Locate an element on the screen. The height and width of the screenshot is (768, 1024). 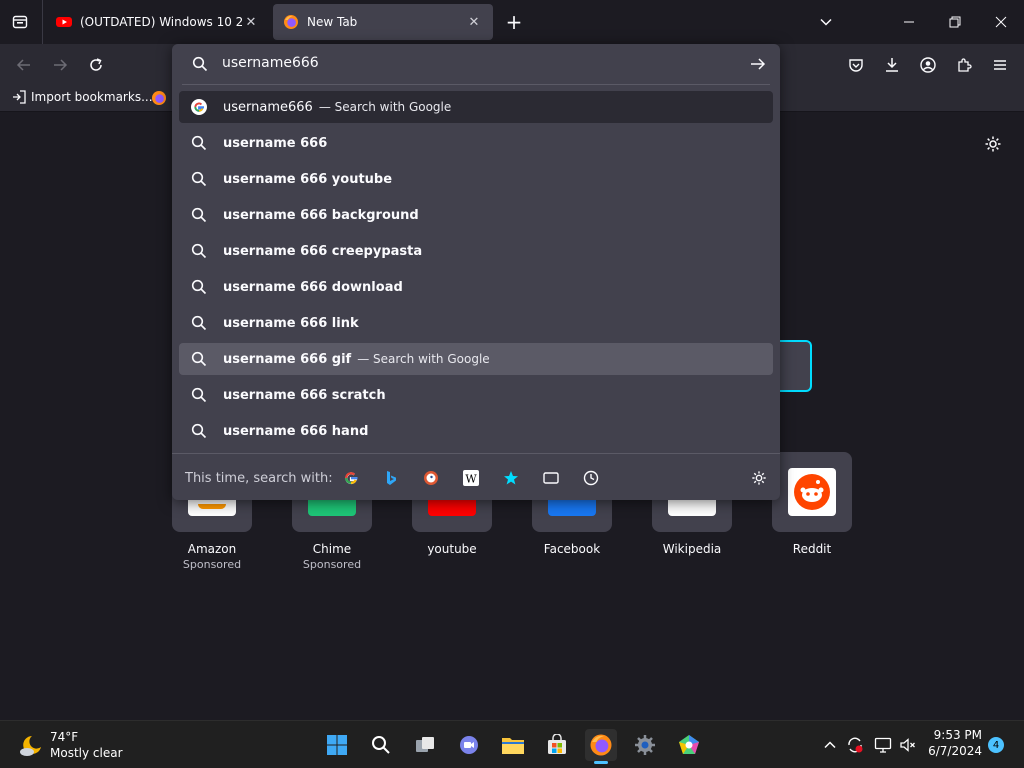
result-text: username666 is located at coordinates (268, 107).